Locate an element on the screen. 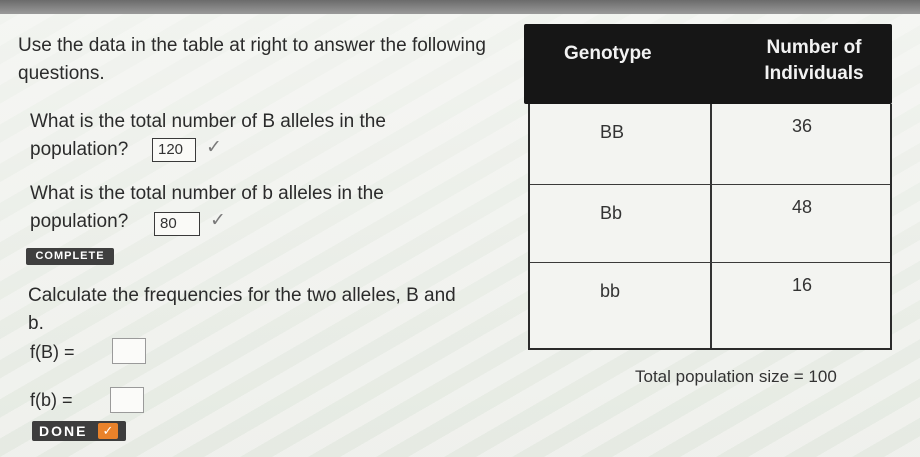 This screenshot has height=457, width=920. count-cell: 16 is located at coordinates (802, 285).